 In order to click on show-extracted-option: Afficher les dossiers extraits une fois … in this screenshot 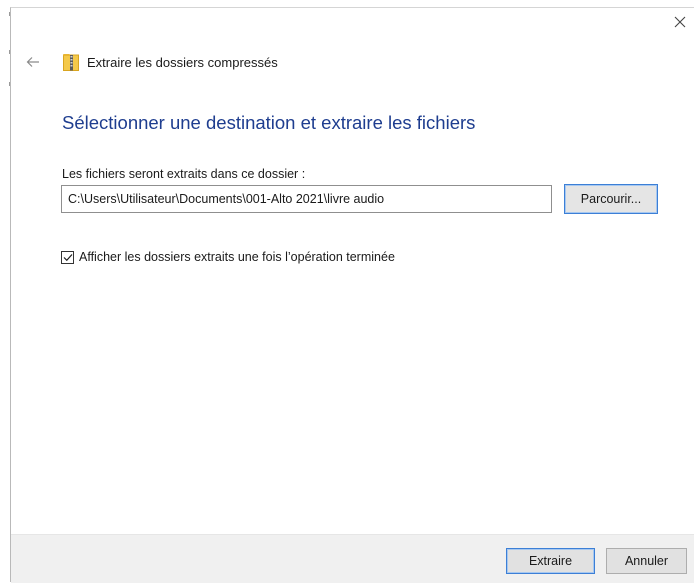, I will do `click(228, 257)`.